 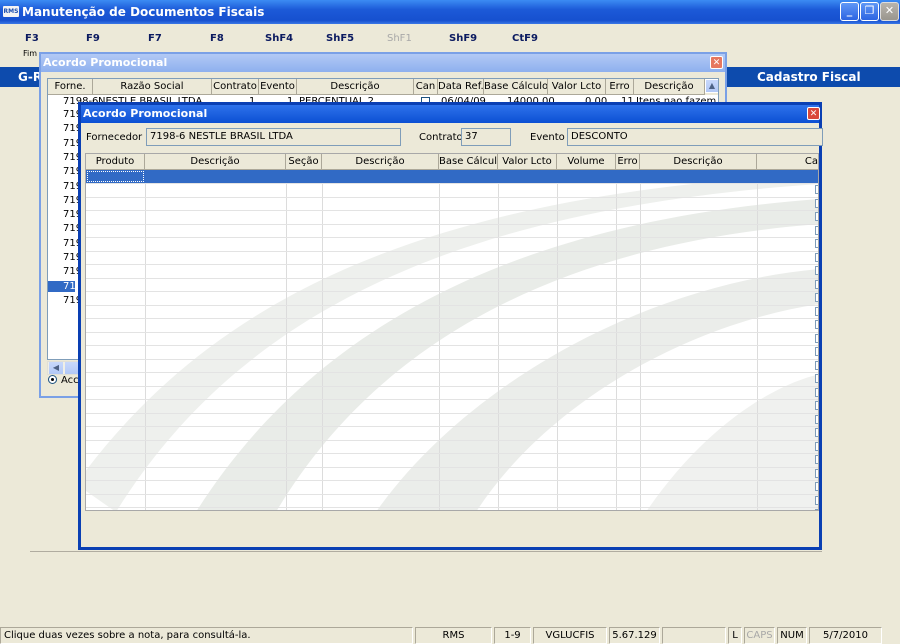 What do you see at coordinates (399, 38) in the screenshot?
I see `fkey-shf1: ShF1` at bounding box center [399, 38].